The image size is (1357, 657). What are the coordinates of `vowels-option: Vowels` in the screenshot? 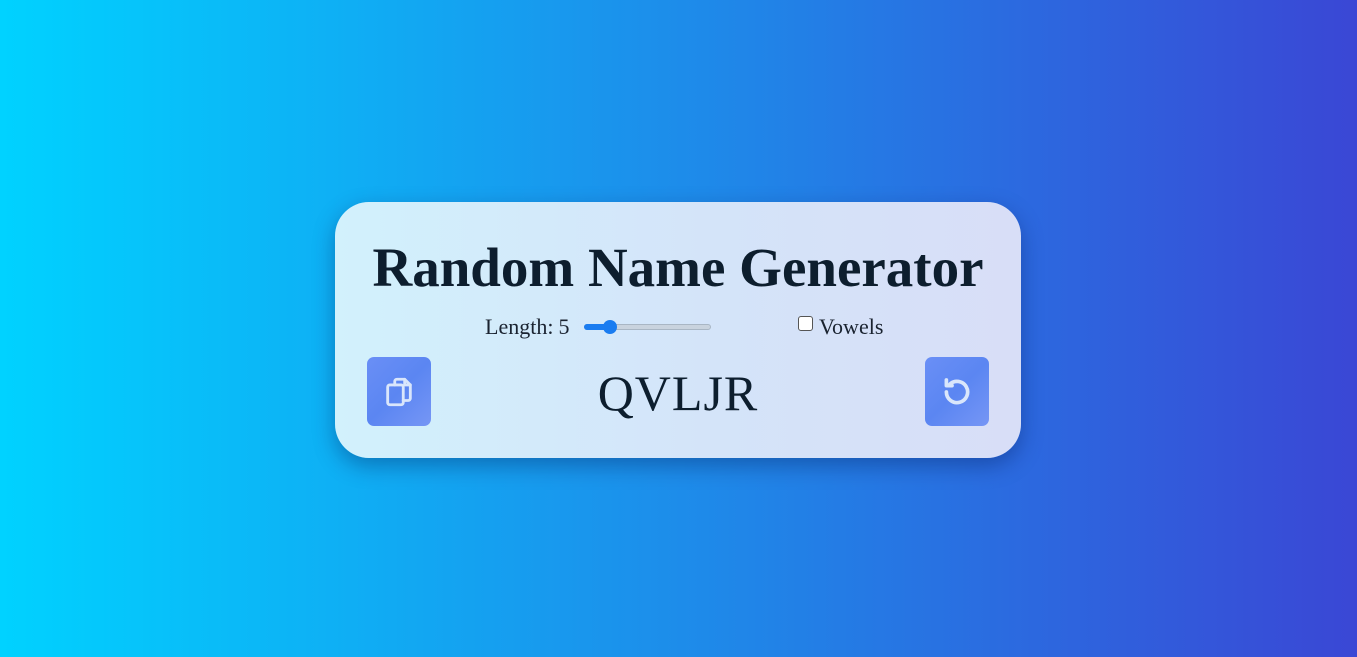 It's located at (840, 327).